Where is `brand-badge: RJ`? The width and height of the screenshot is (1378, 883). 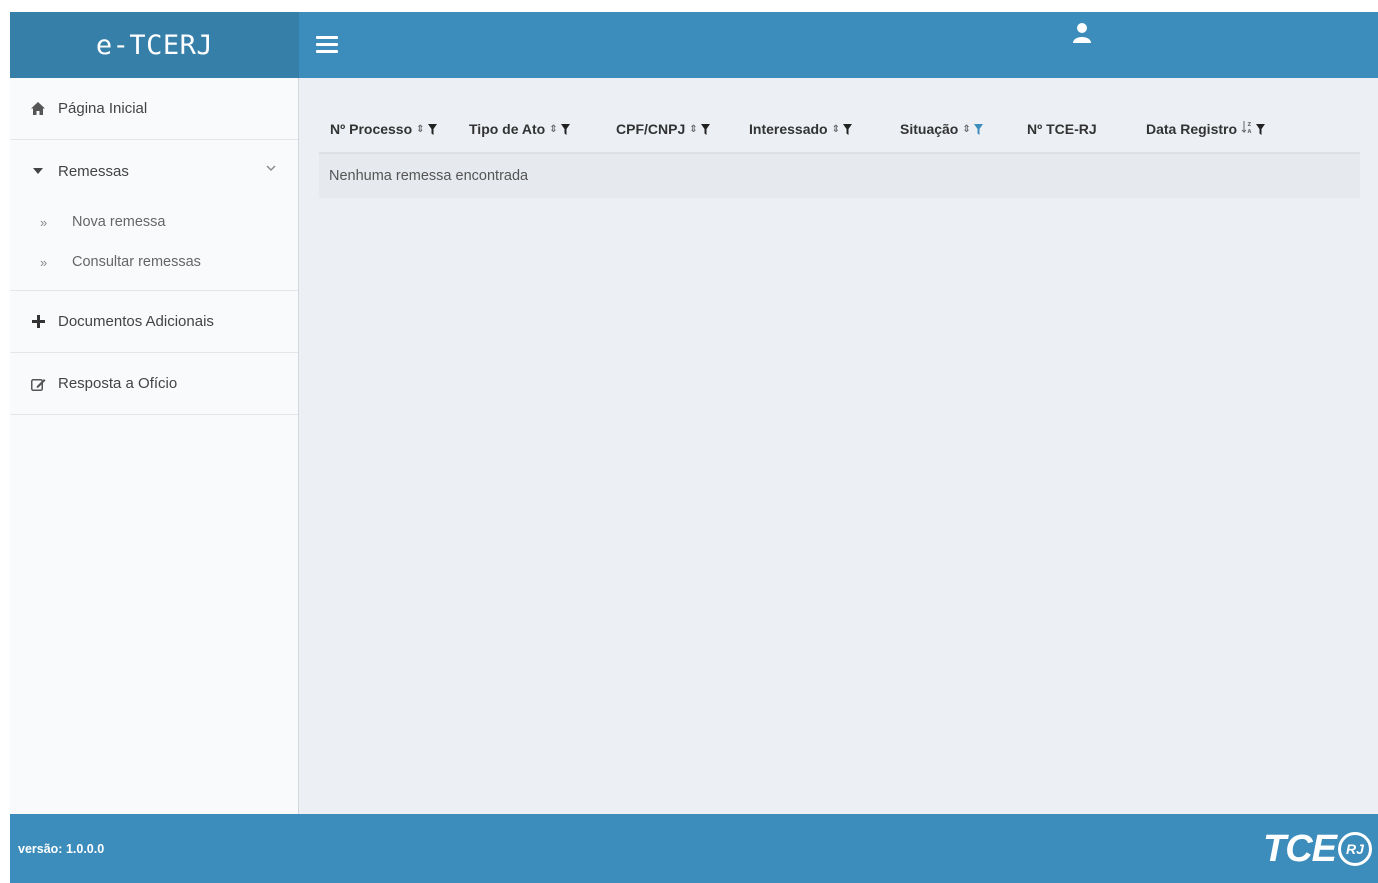 brand-badge: RJ is located at coordinates (1355, 849).